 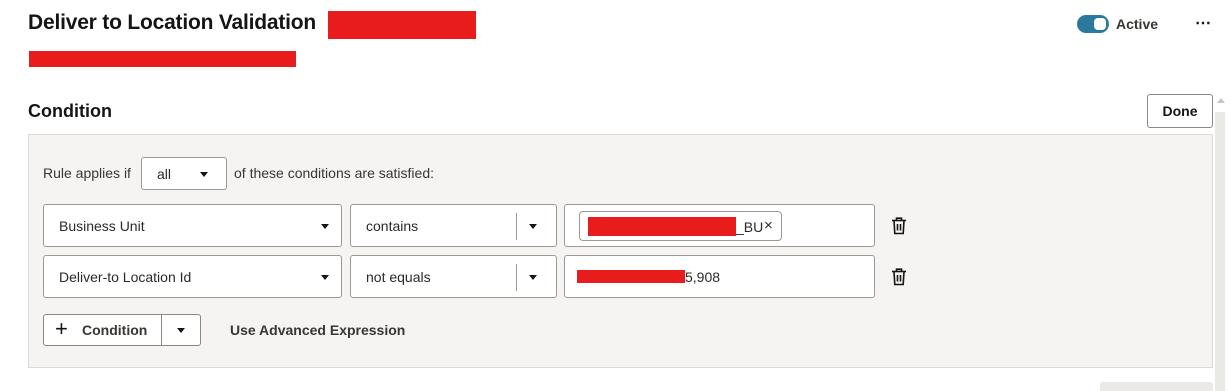 I want to click on rule-suffix-label: of these conditions are satisfied:, so click(x=334, y=173).